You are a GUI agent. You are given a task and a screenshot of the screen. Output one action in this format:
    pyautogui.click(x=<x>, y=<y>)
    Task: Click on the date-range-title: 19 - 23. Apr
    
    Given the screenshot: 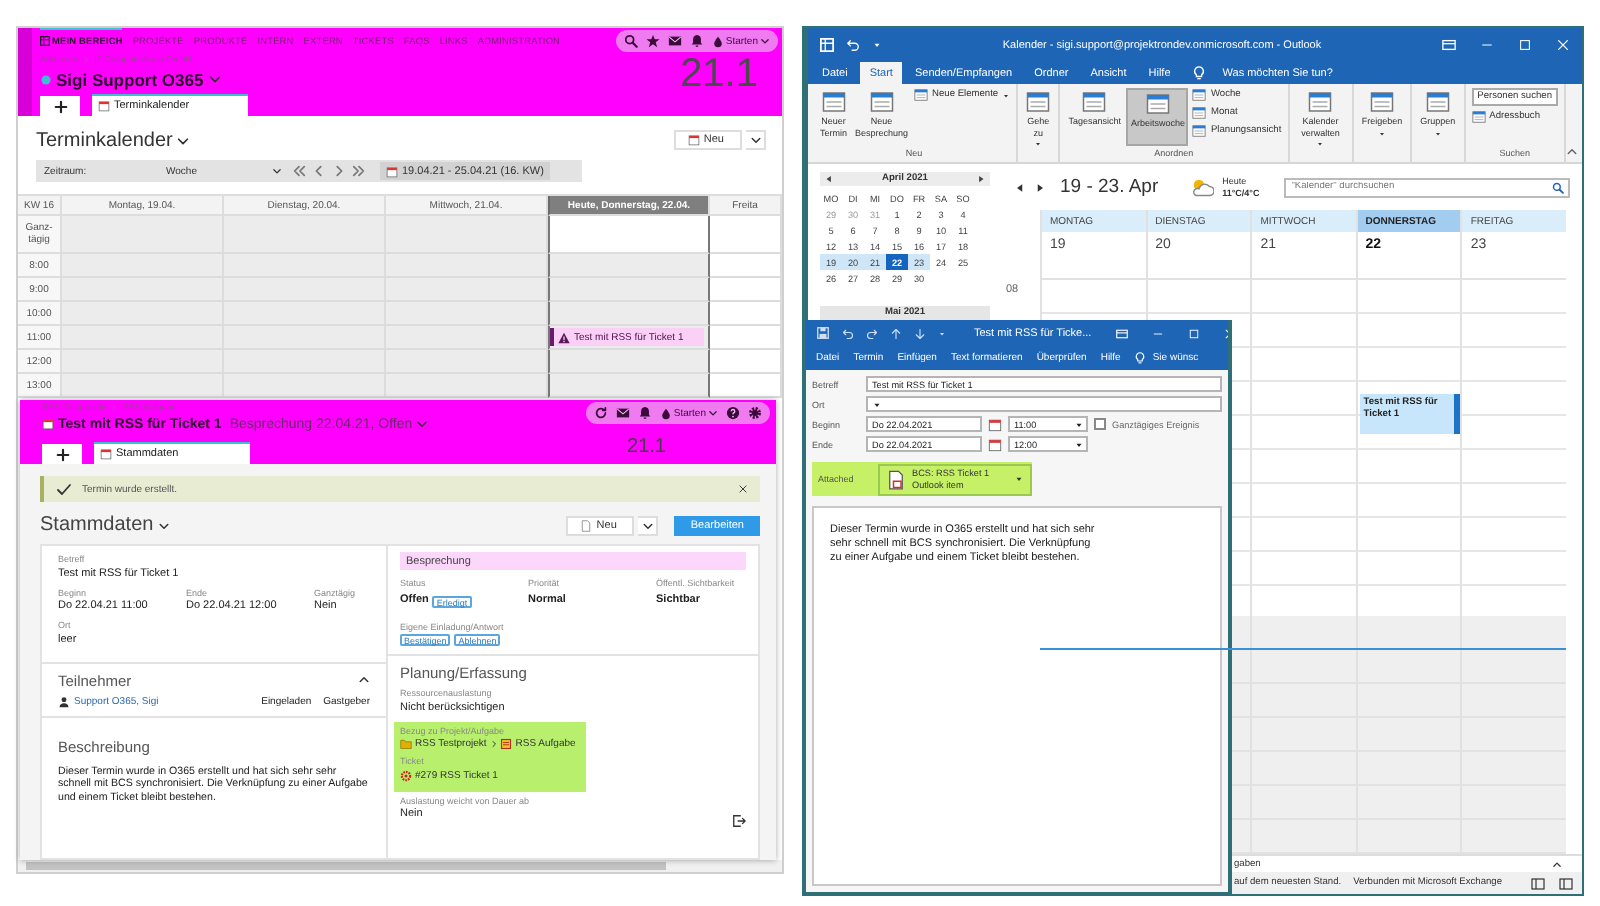 What is the action you would take?
    pyautogui.click(x=1109, y=187)
    